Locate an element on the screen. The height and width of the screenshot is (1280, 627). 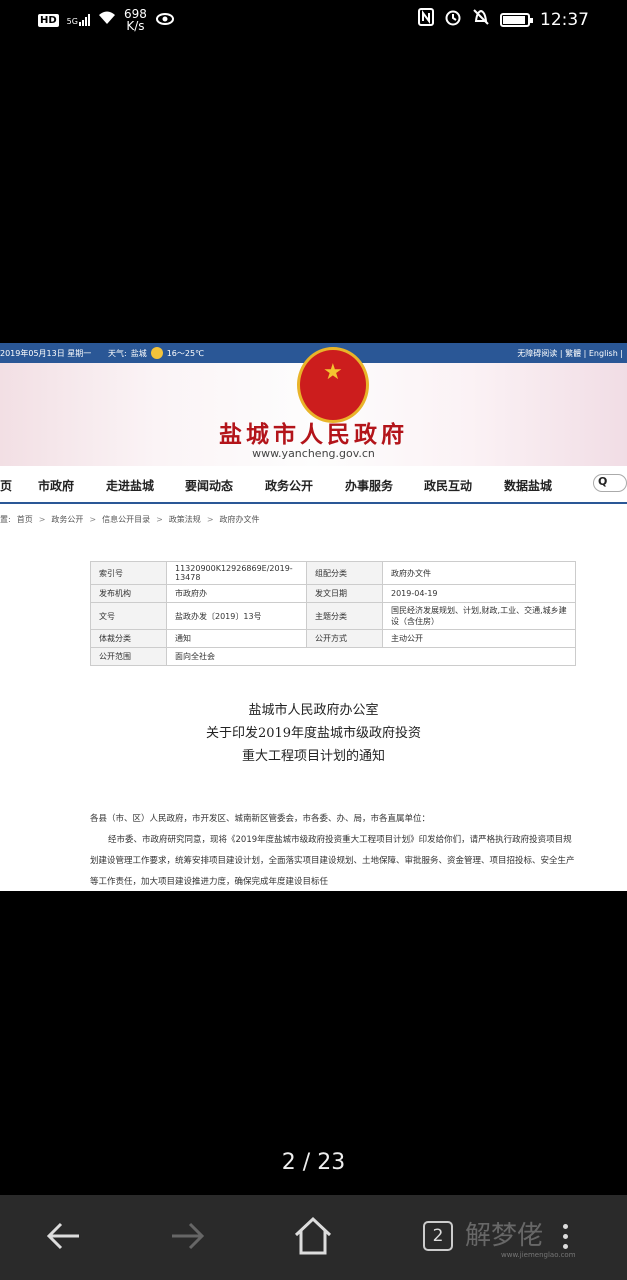
nav-item-open-affairs: 政务公开 is located at coordinates (289, 485).